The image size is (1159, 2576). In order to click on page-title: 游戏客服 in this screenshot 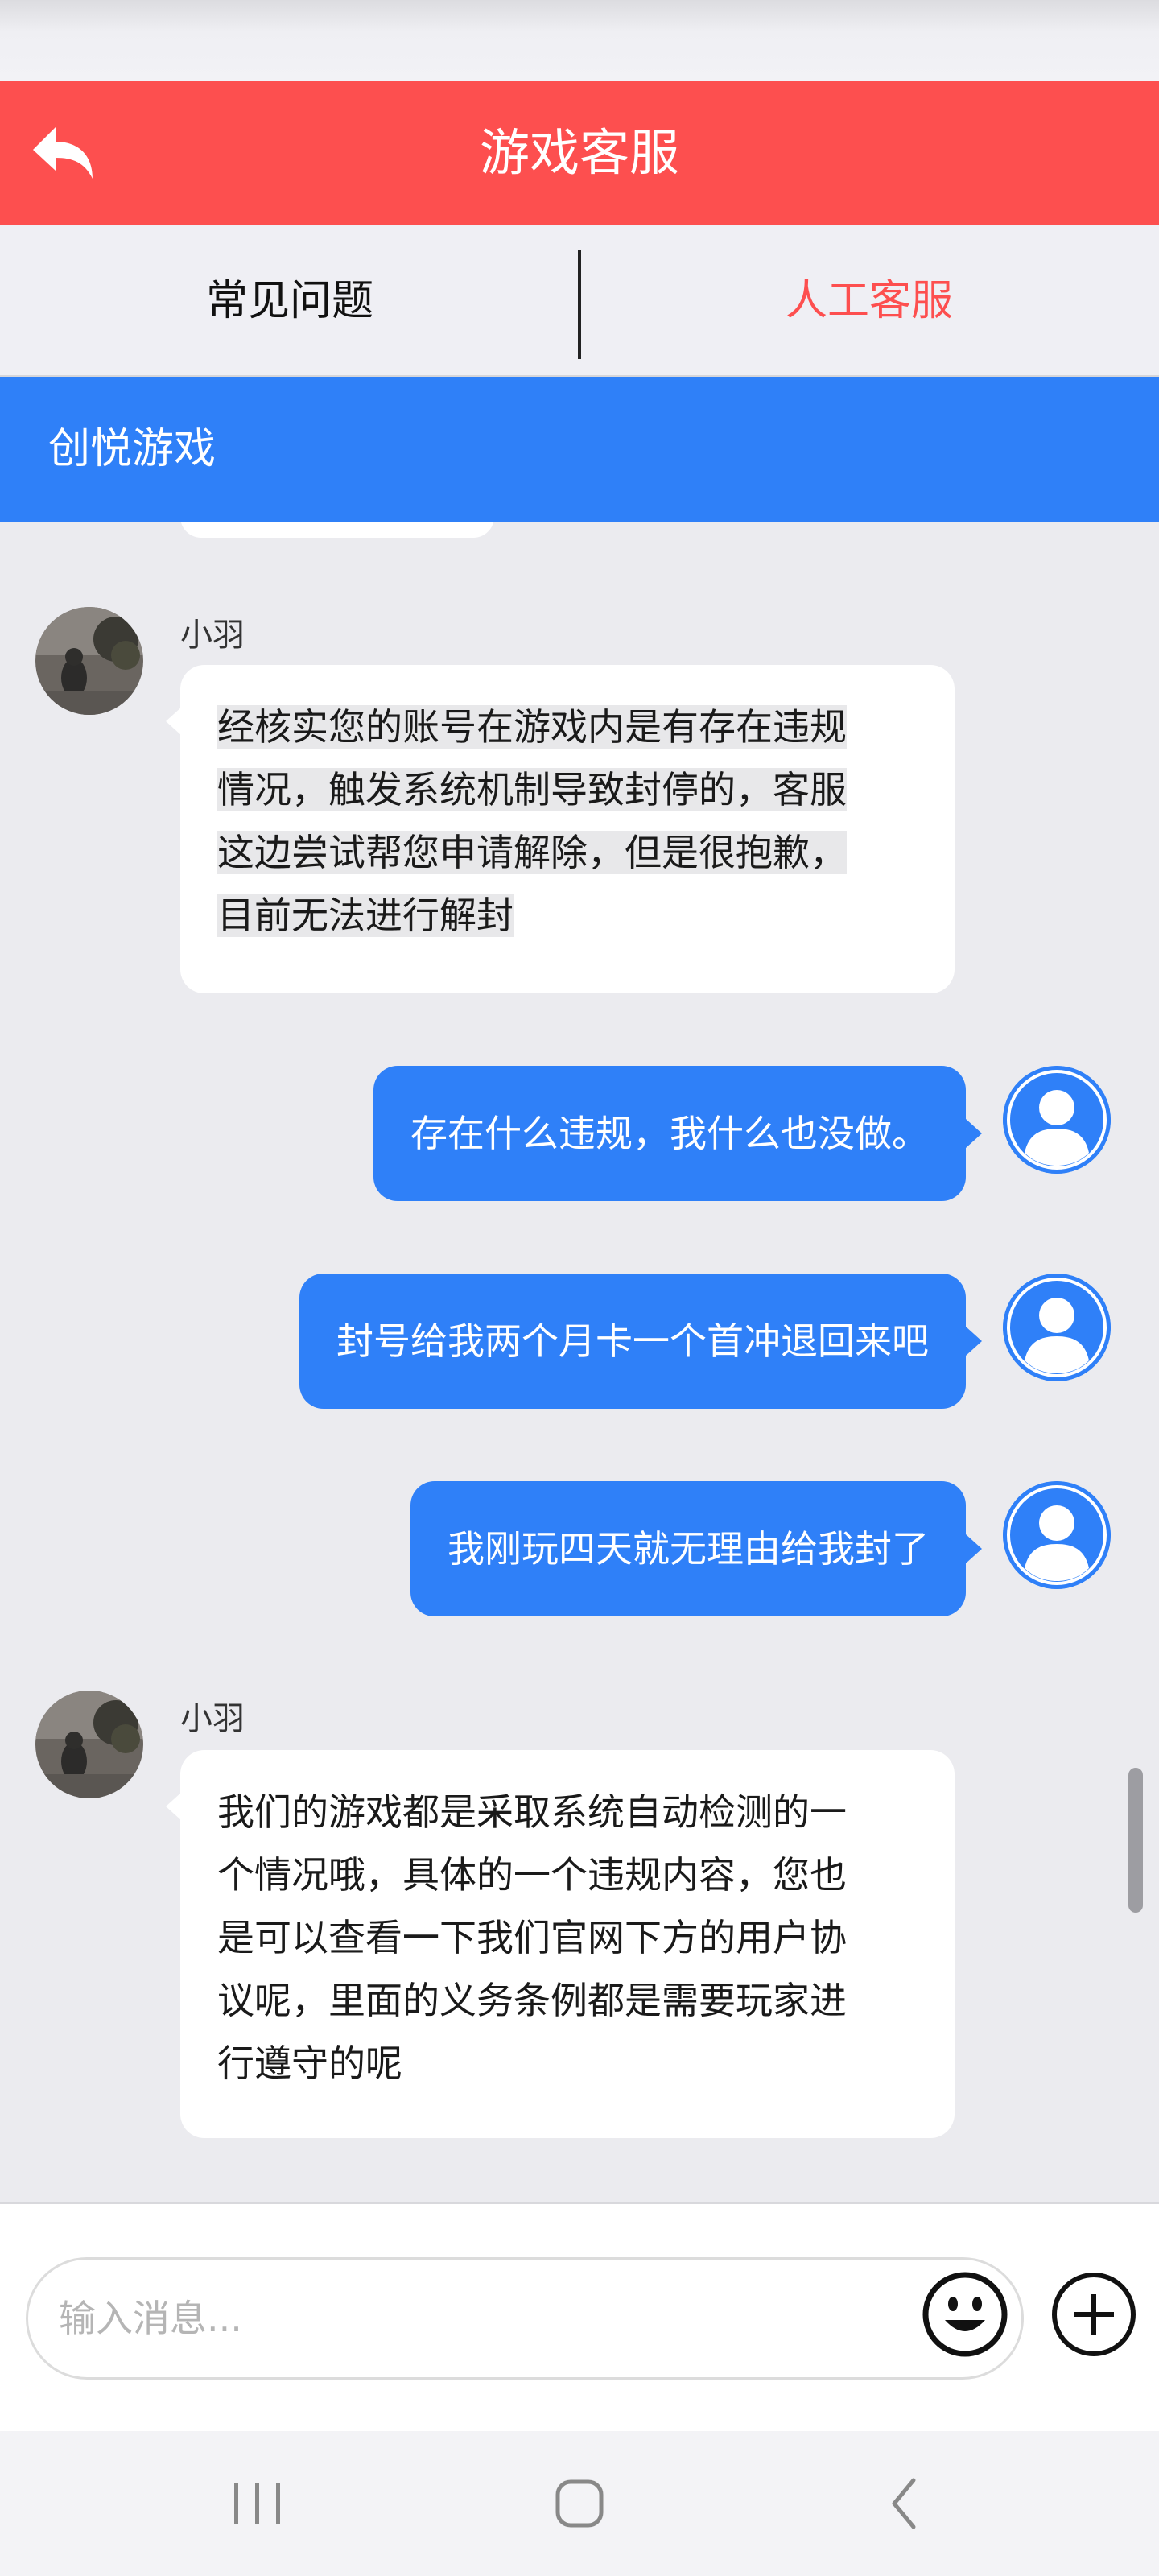, I will do `click(579, 152)`.